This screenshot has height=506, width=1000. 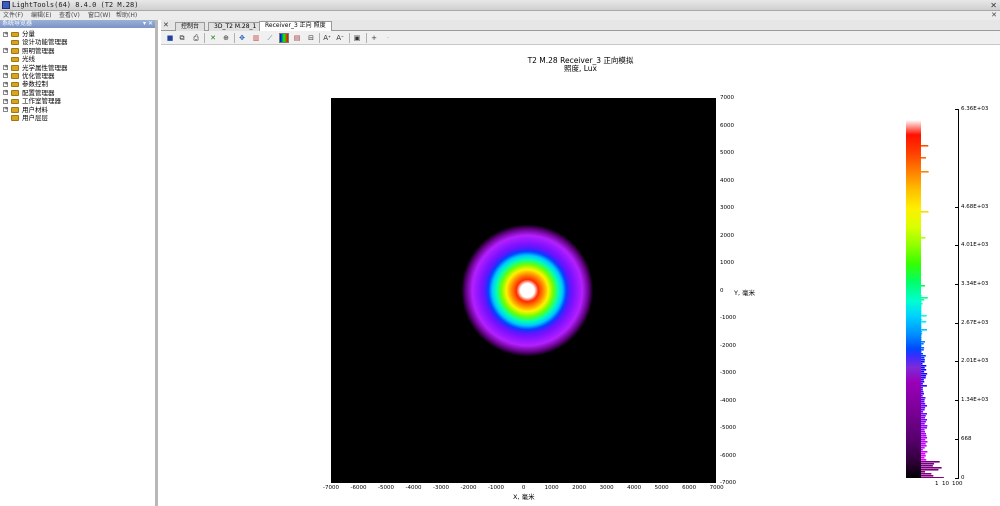 I want to click on save-icon: ■, so click(x=170, y=38).